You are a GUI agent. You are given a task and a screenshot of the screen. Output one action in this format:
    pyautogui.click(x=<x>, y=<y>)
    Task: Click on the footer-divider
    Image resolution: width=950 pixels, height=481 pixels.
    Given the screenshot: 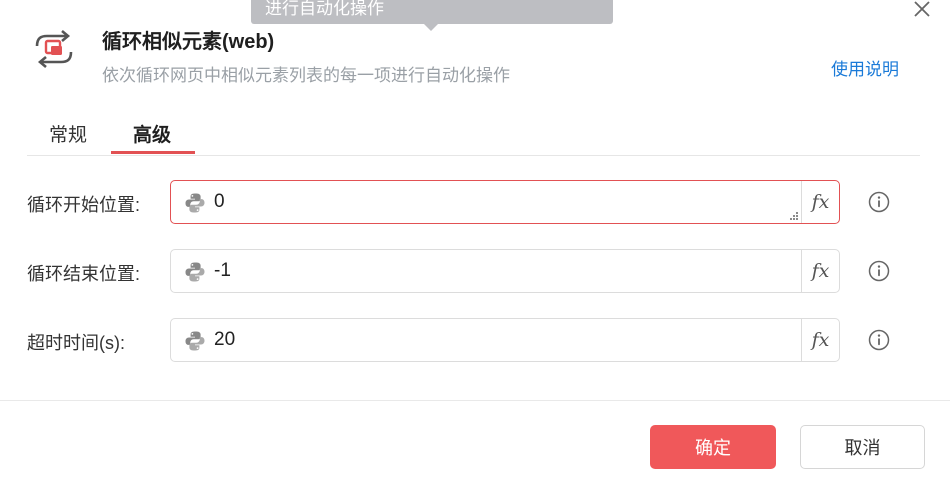 What is the action you would take?
    pyautogui.click(x=475, y=400)
    